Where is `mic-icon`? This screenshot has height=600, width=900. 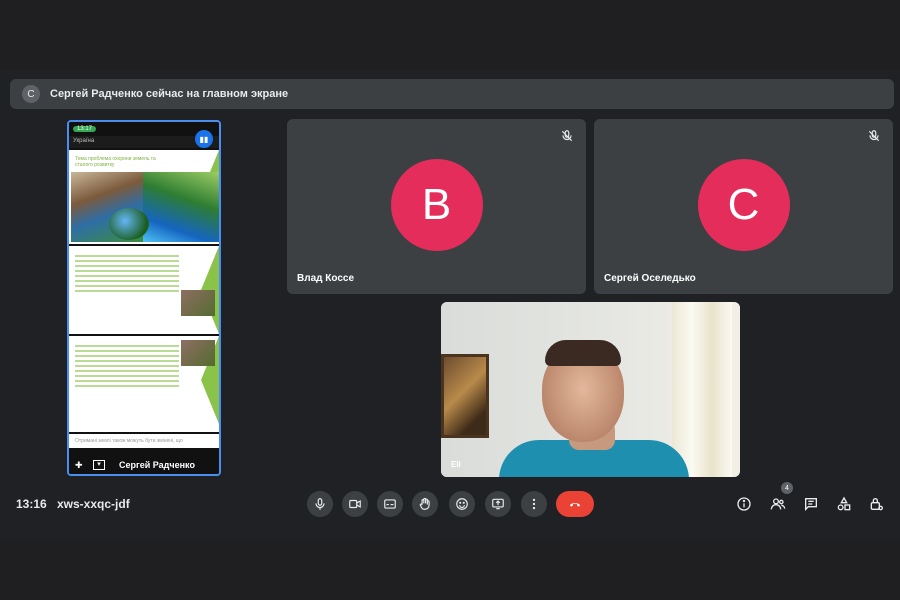 mic-icon is located at coordinates (320, 504).